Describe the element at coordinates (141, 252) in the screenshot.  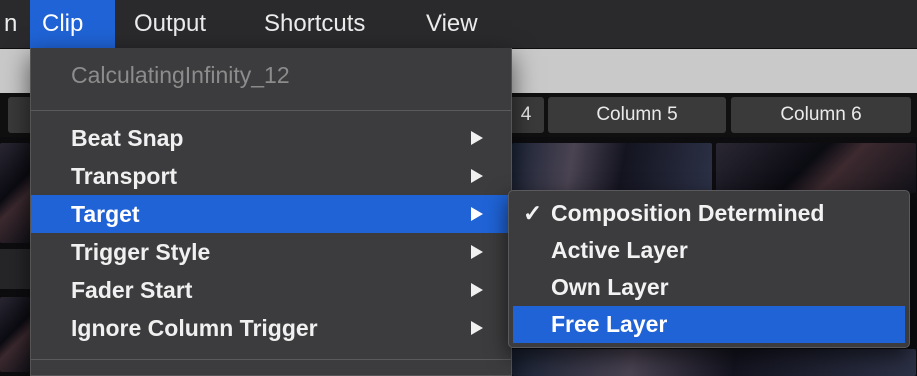
I see `menu-item-label: Trigger Style` at that location.